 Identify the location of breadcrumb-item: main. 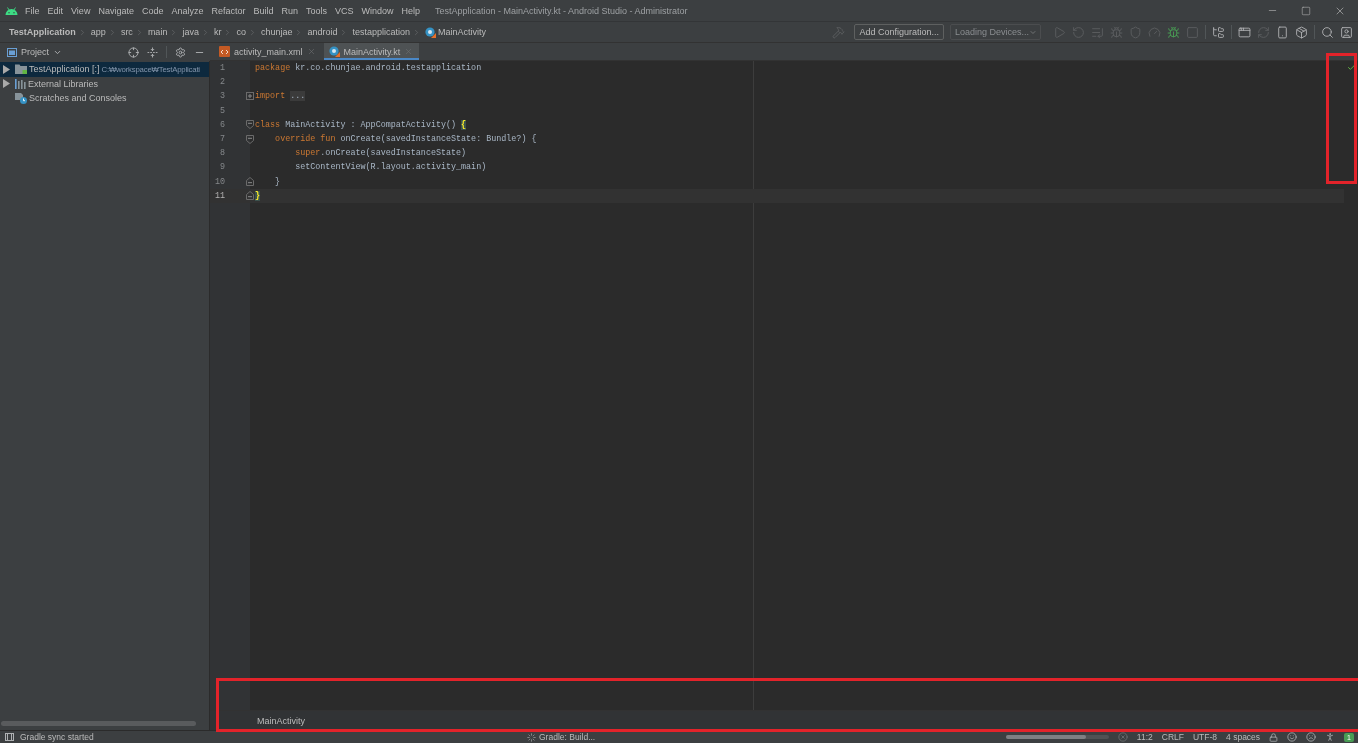
(157, 32).